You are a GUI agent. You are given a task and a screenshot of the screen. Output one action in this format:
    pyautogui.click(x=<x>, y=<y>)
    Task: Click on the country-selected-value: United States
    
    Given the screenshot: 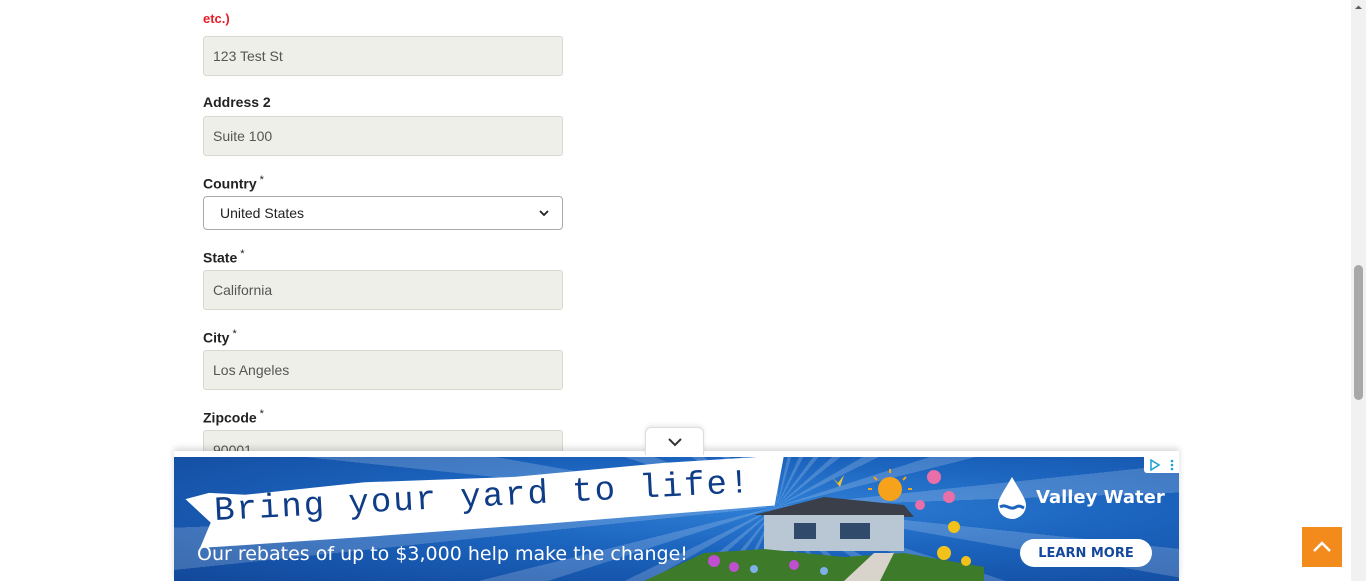 What is the action you would take?
    pyautogui.click(x=262, y=213)
    